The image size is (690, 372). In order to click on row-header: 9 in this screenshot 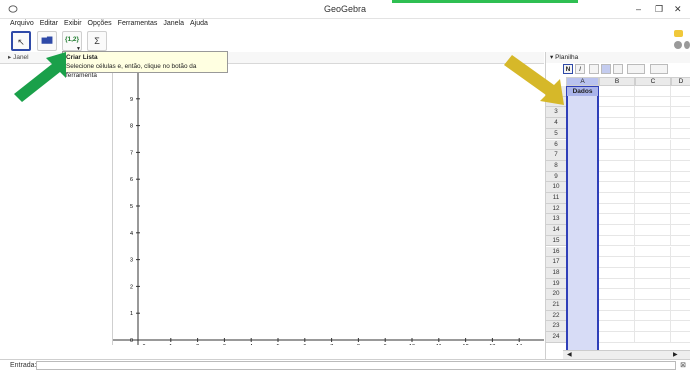, I will do `click(556, 177)`.